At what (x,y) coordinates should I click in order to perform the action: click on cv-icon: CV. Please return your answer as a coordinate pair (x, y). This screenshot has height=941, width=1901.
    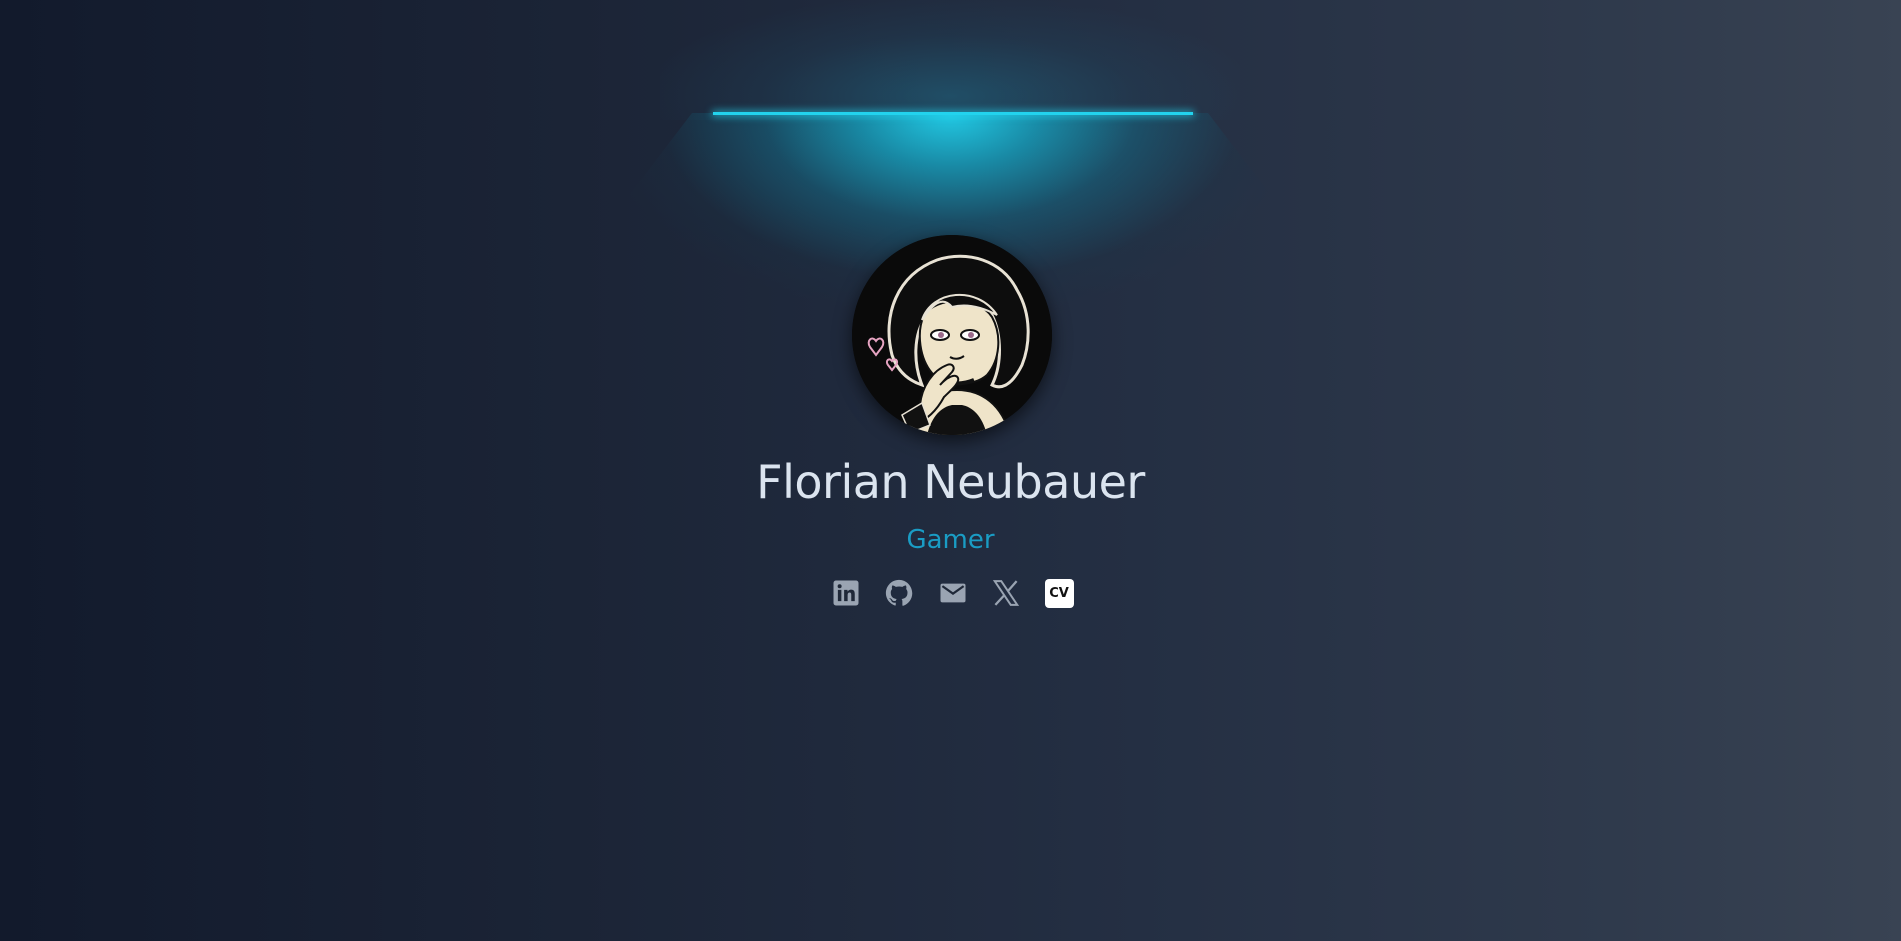
    Looking at the image, I should click on (1059, 593).